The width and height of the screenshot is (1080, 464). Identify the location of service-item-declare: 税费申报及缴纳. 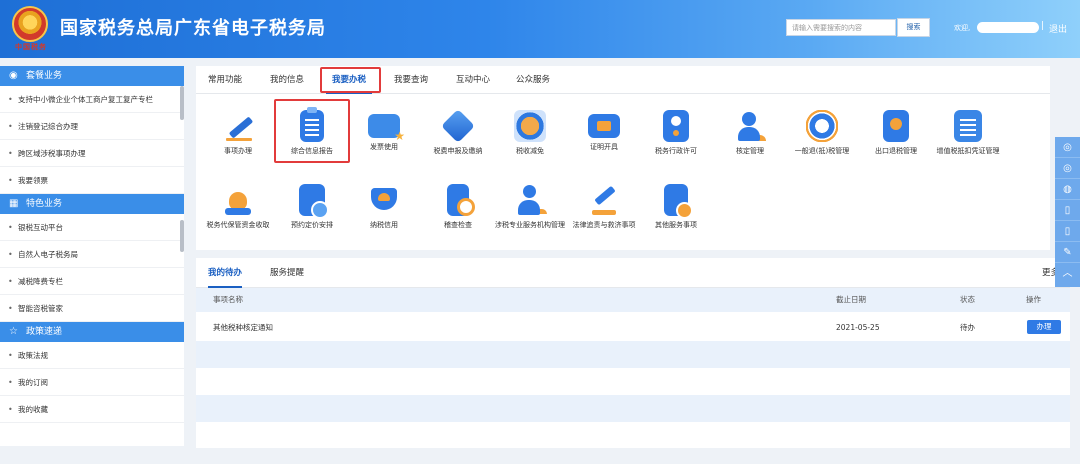
(458, 133).